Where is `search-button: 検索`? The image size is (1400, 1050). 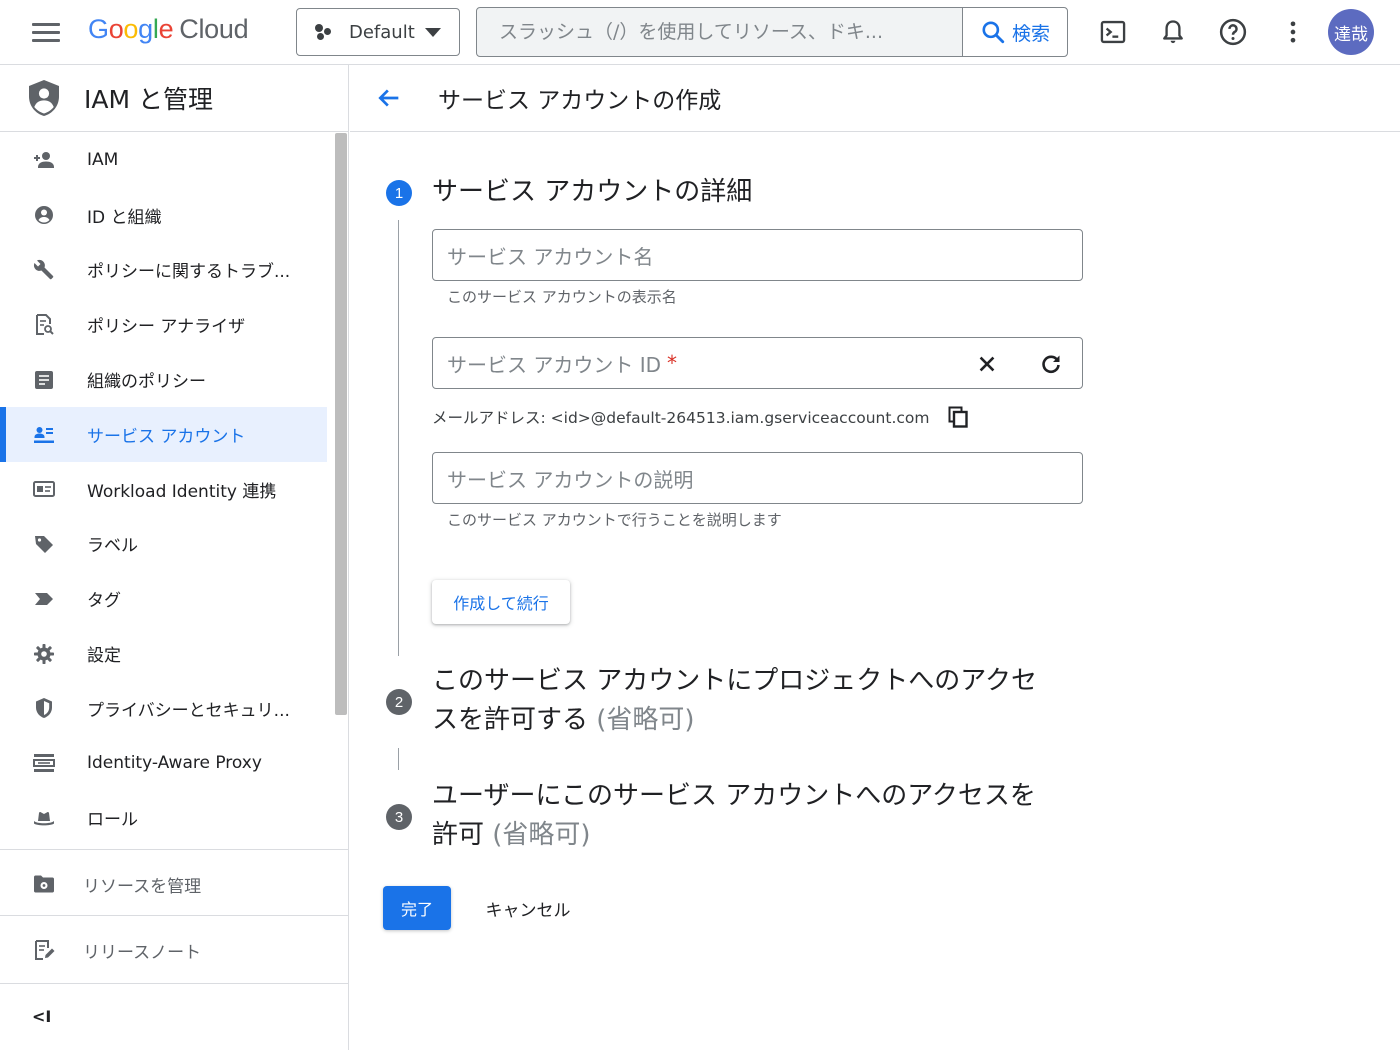 search-button: 検索 is located at coordinates (1014, 32).